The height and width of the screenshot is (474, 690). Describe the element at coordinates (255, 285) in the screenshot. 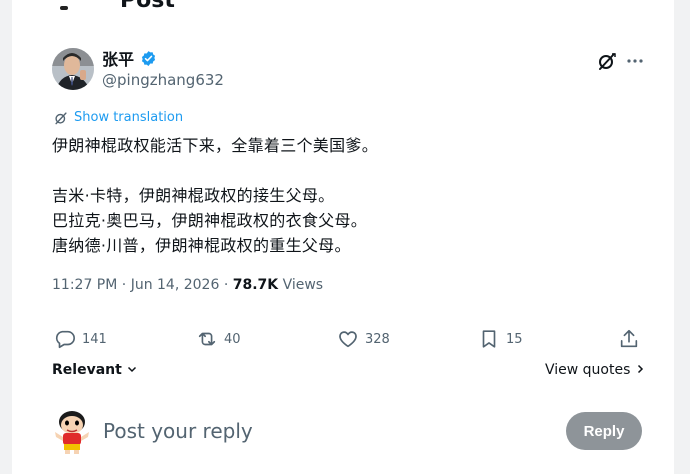

I see `views-count: 78.7K` at that location.